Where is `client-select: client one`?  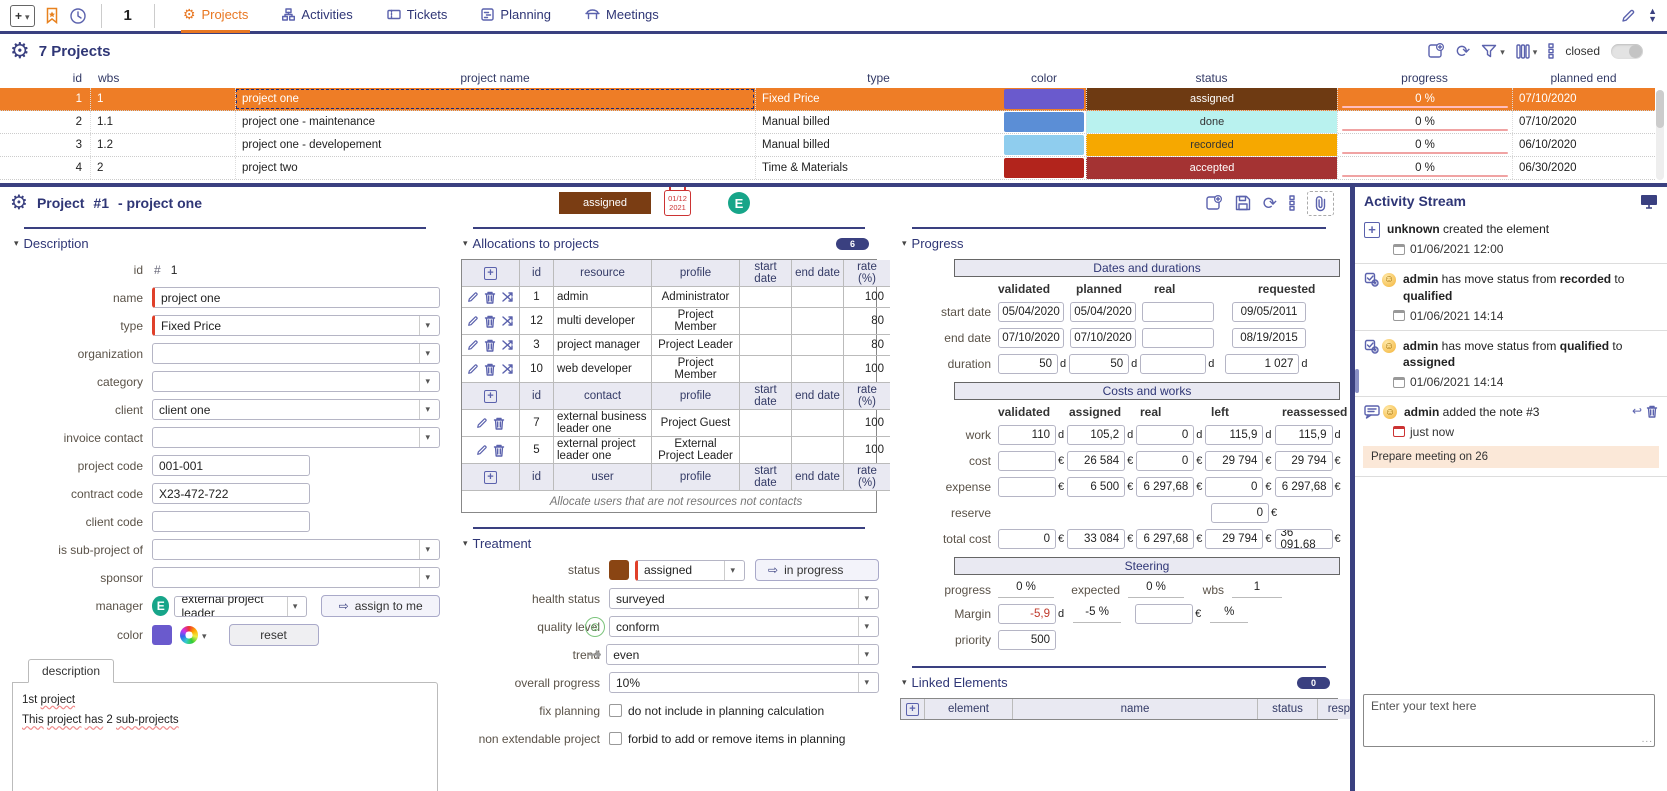
client-select: client one is located at coordinates (296, 409).